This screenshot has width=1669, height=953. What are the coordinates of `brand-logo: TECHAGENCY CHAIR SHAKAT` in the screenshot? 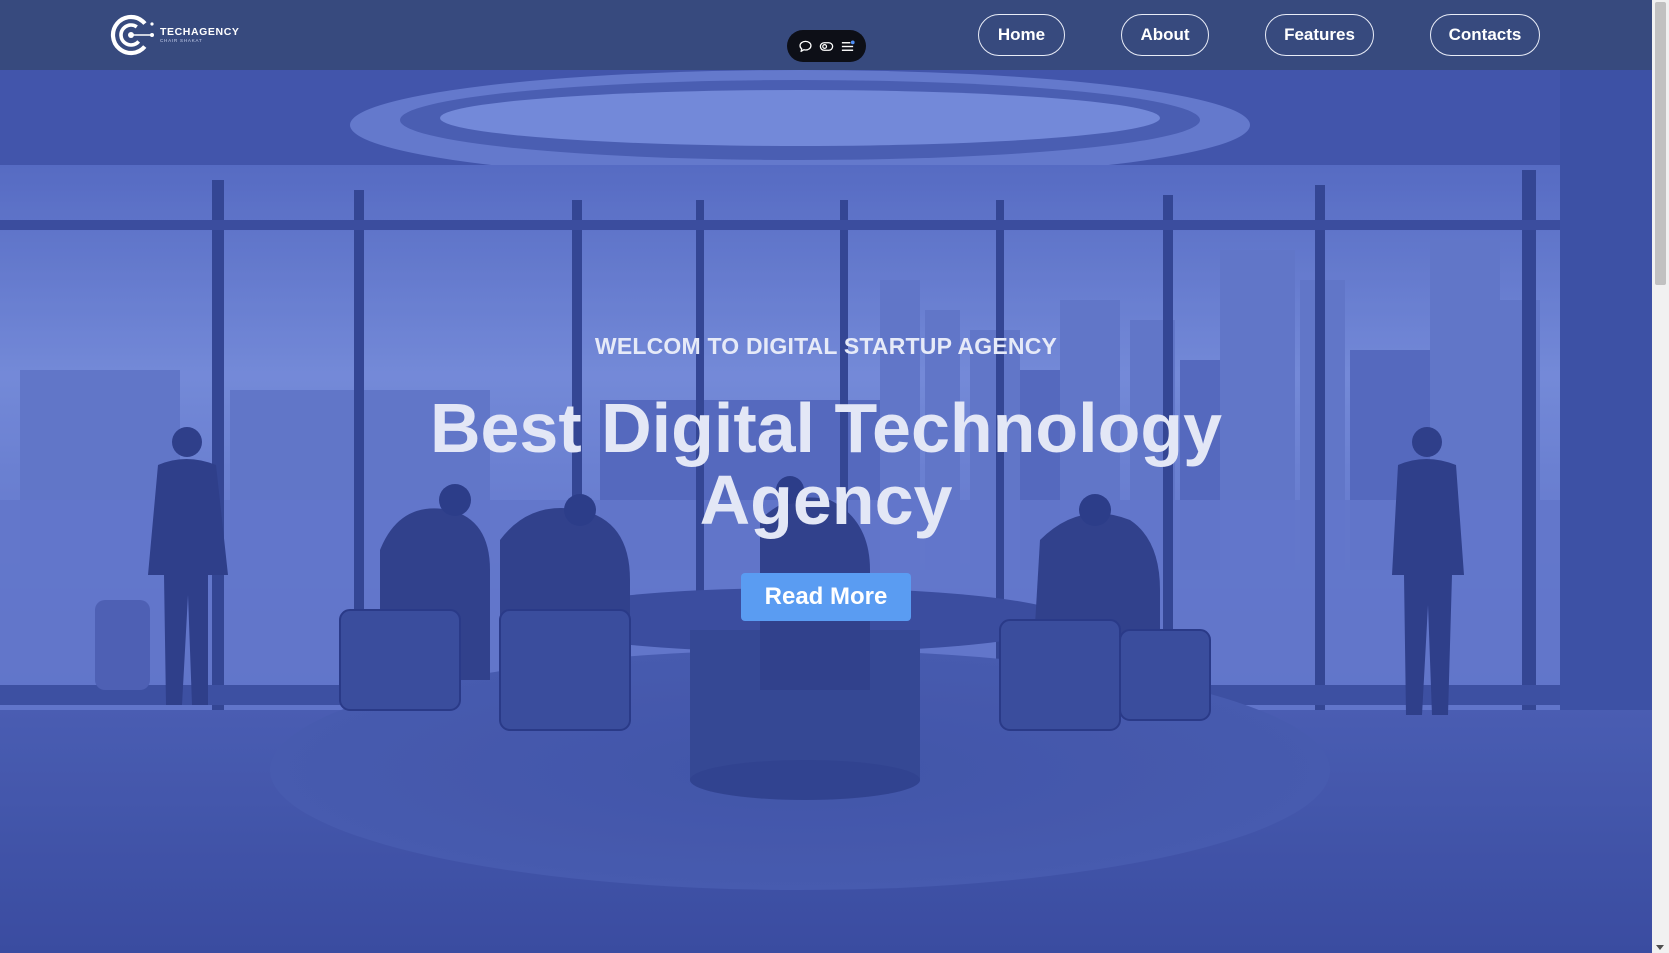 It's located at (175, 35).